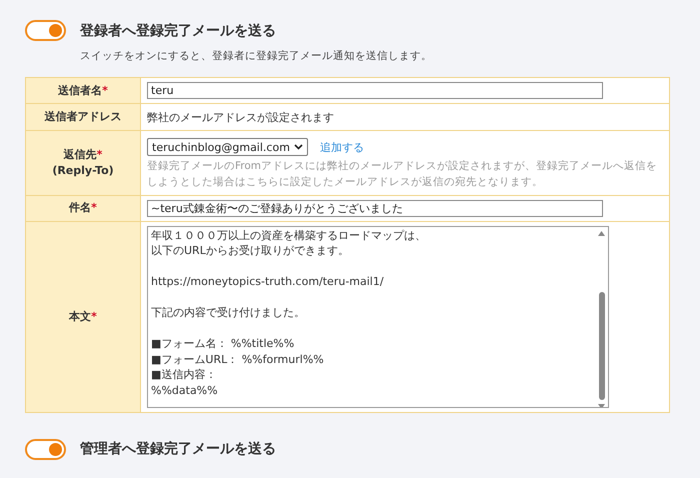 Image resolution: width=700 pixels, height=478 pixels. Describe the element at coordinates (83, 316) in the screenshot. I see `field-label: 本文*` at that location.